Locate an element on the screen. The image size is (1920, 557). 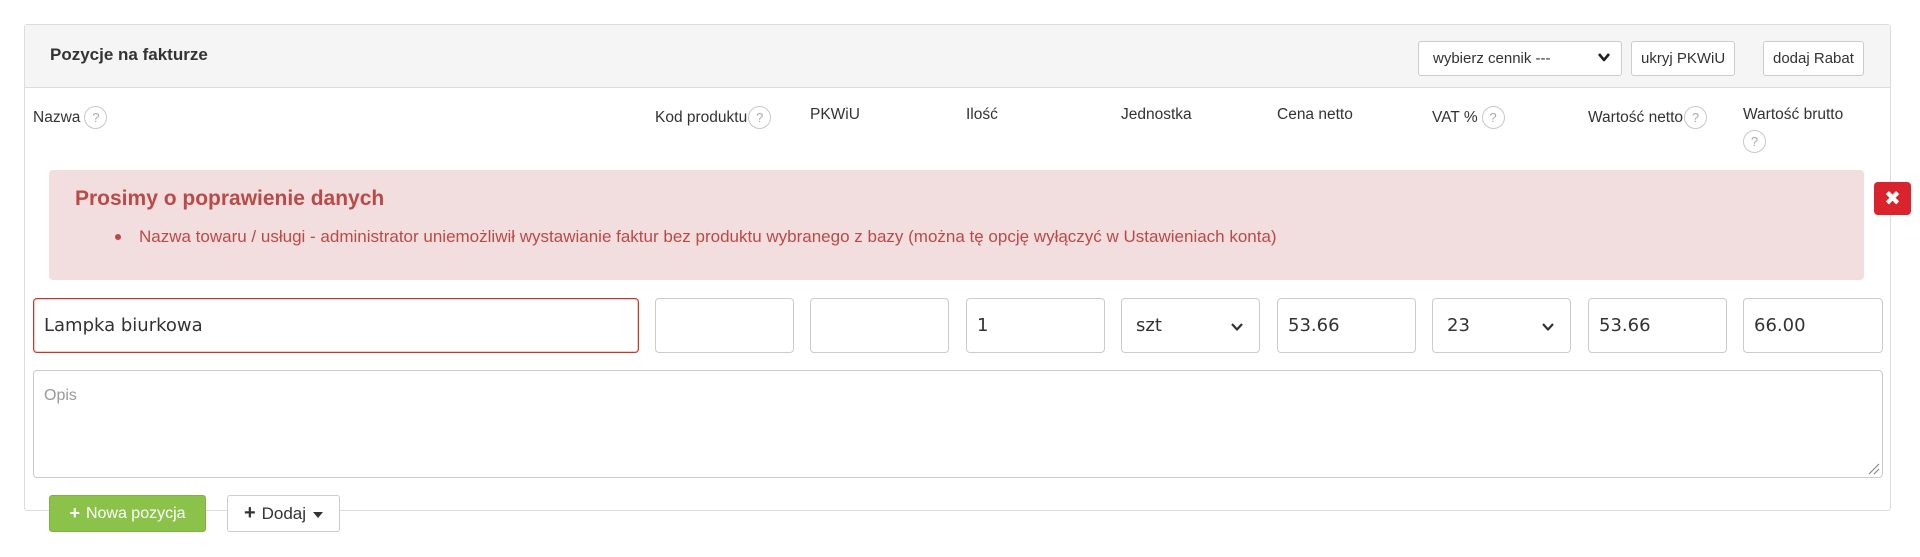
add-dropdown-button: + Dodaj is located at coordinates (283, 513).